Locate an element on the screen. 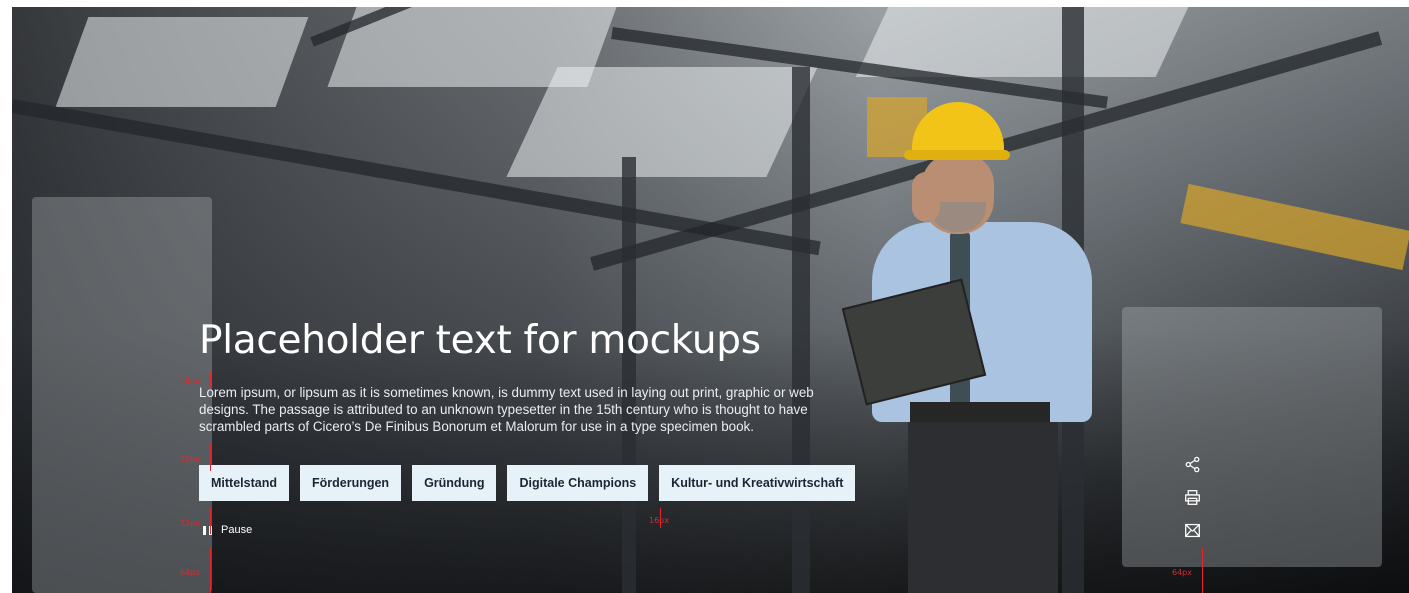 This screenshot has width=1409, height=593. action-bar is located at coordinates (1192, 497).